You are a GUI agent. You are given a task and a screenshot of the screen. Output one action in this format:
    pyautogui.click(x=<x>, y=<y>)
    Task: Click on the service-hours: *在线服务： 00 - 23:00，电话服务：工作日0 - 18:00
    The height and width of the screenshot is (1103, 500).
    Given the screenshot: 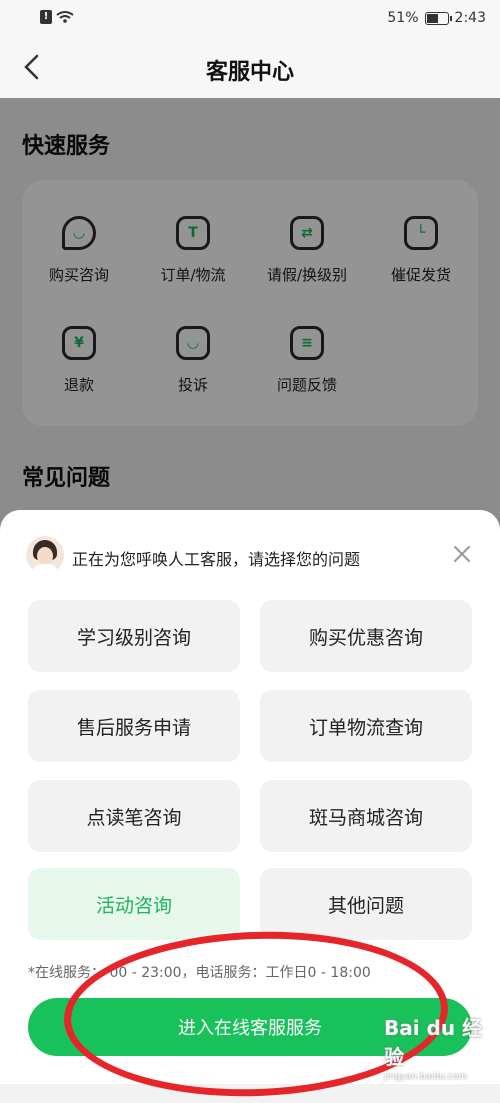 What is the action you would take?
    pyautogui.click(x=199, y=973)
    